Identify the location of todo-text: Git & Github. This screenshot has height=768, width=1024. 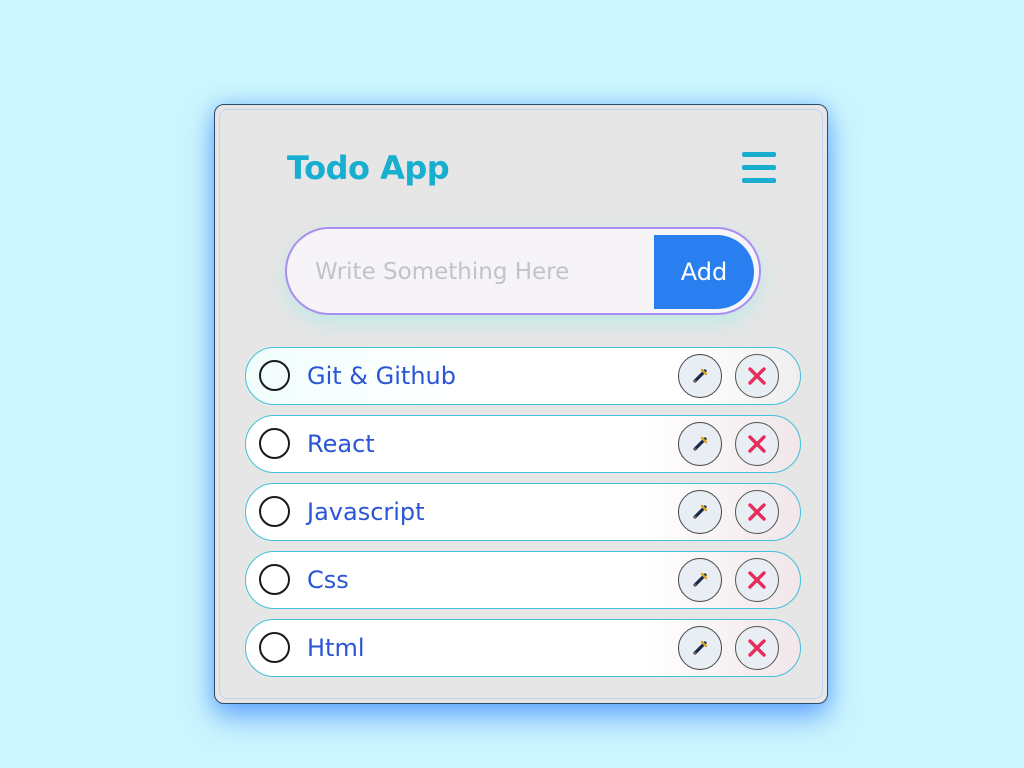
(381, 376).